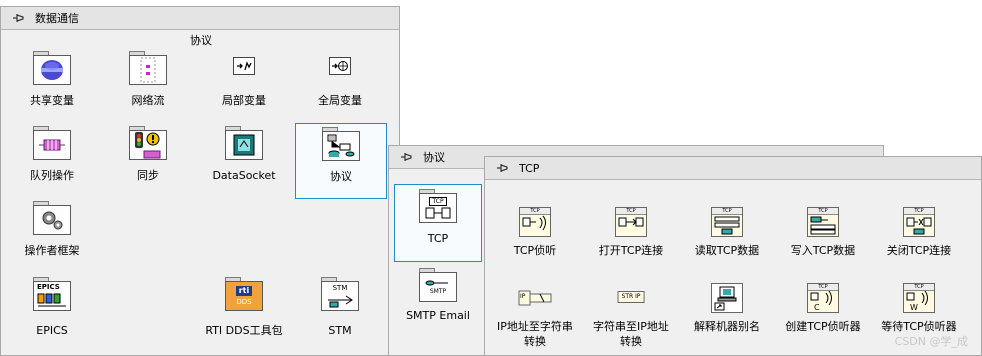 The height and width of the screenshot is (356, 982). I want to click on item-label: STM, so click(340, 330).